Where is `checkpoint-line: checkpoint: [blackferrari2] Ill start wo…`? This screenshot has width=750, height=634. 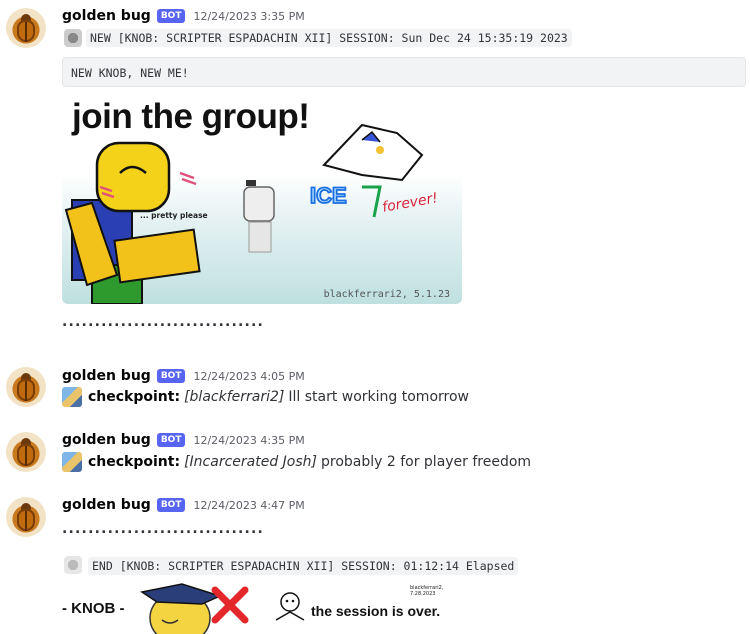
checkpoint-line: checkpoint: [blackferrari2] Ill start wo… is located at coordinates (265, 397).